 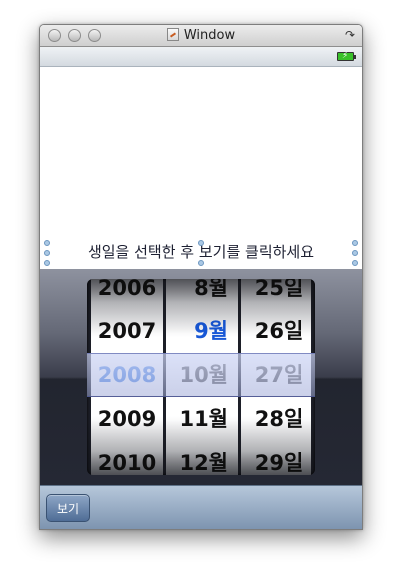 I want to click on year-row: 2007, so click(x=127, y=331).